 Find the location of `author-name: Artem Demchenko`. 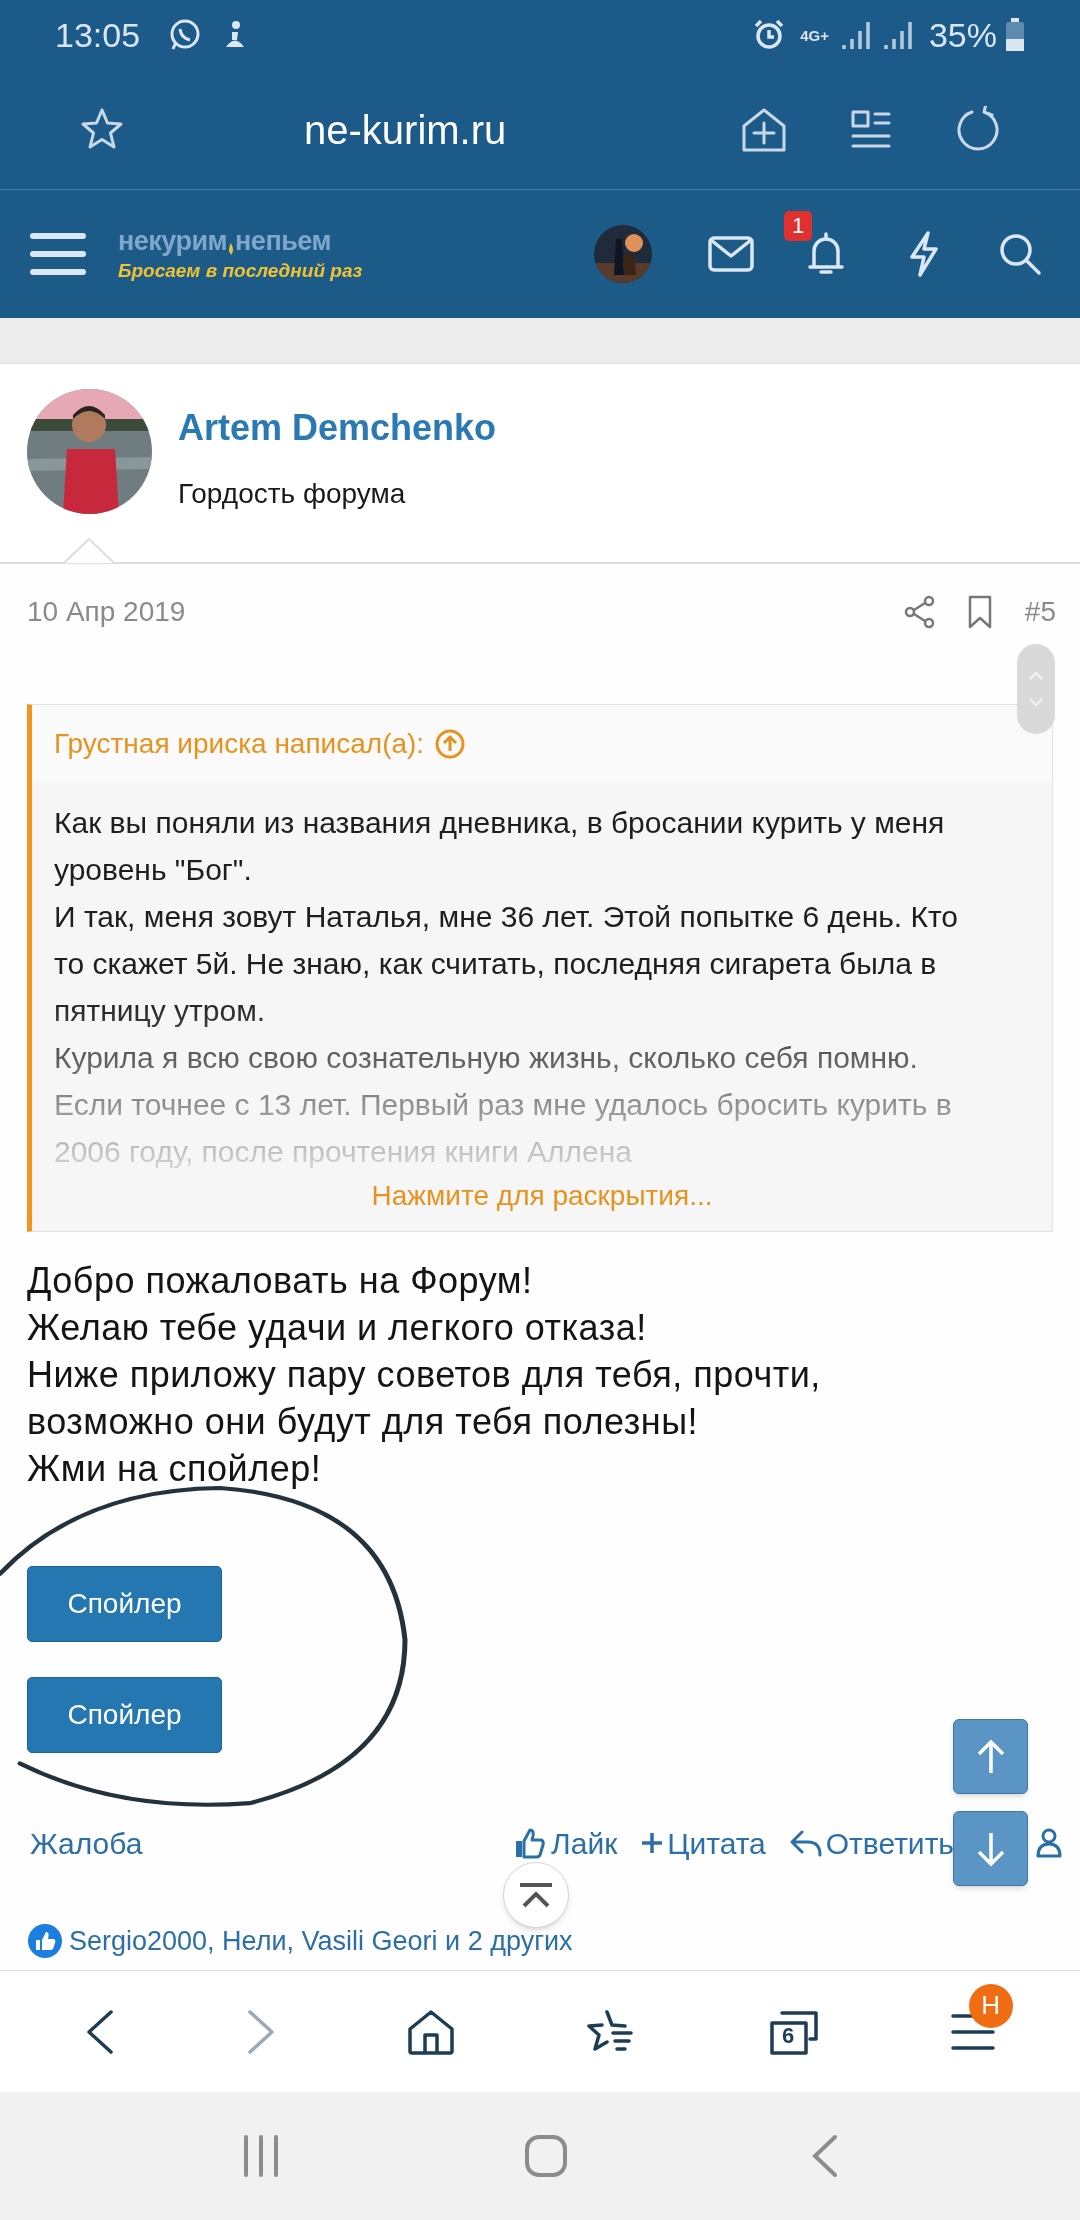

author-name: Artem Demchenko is located at coordinates (337, 428).